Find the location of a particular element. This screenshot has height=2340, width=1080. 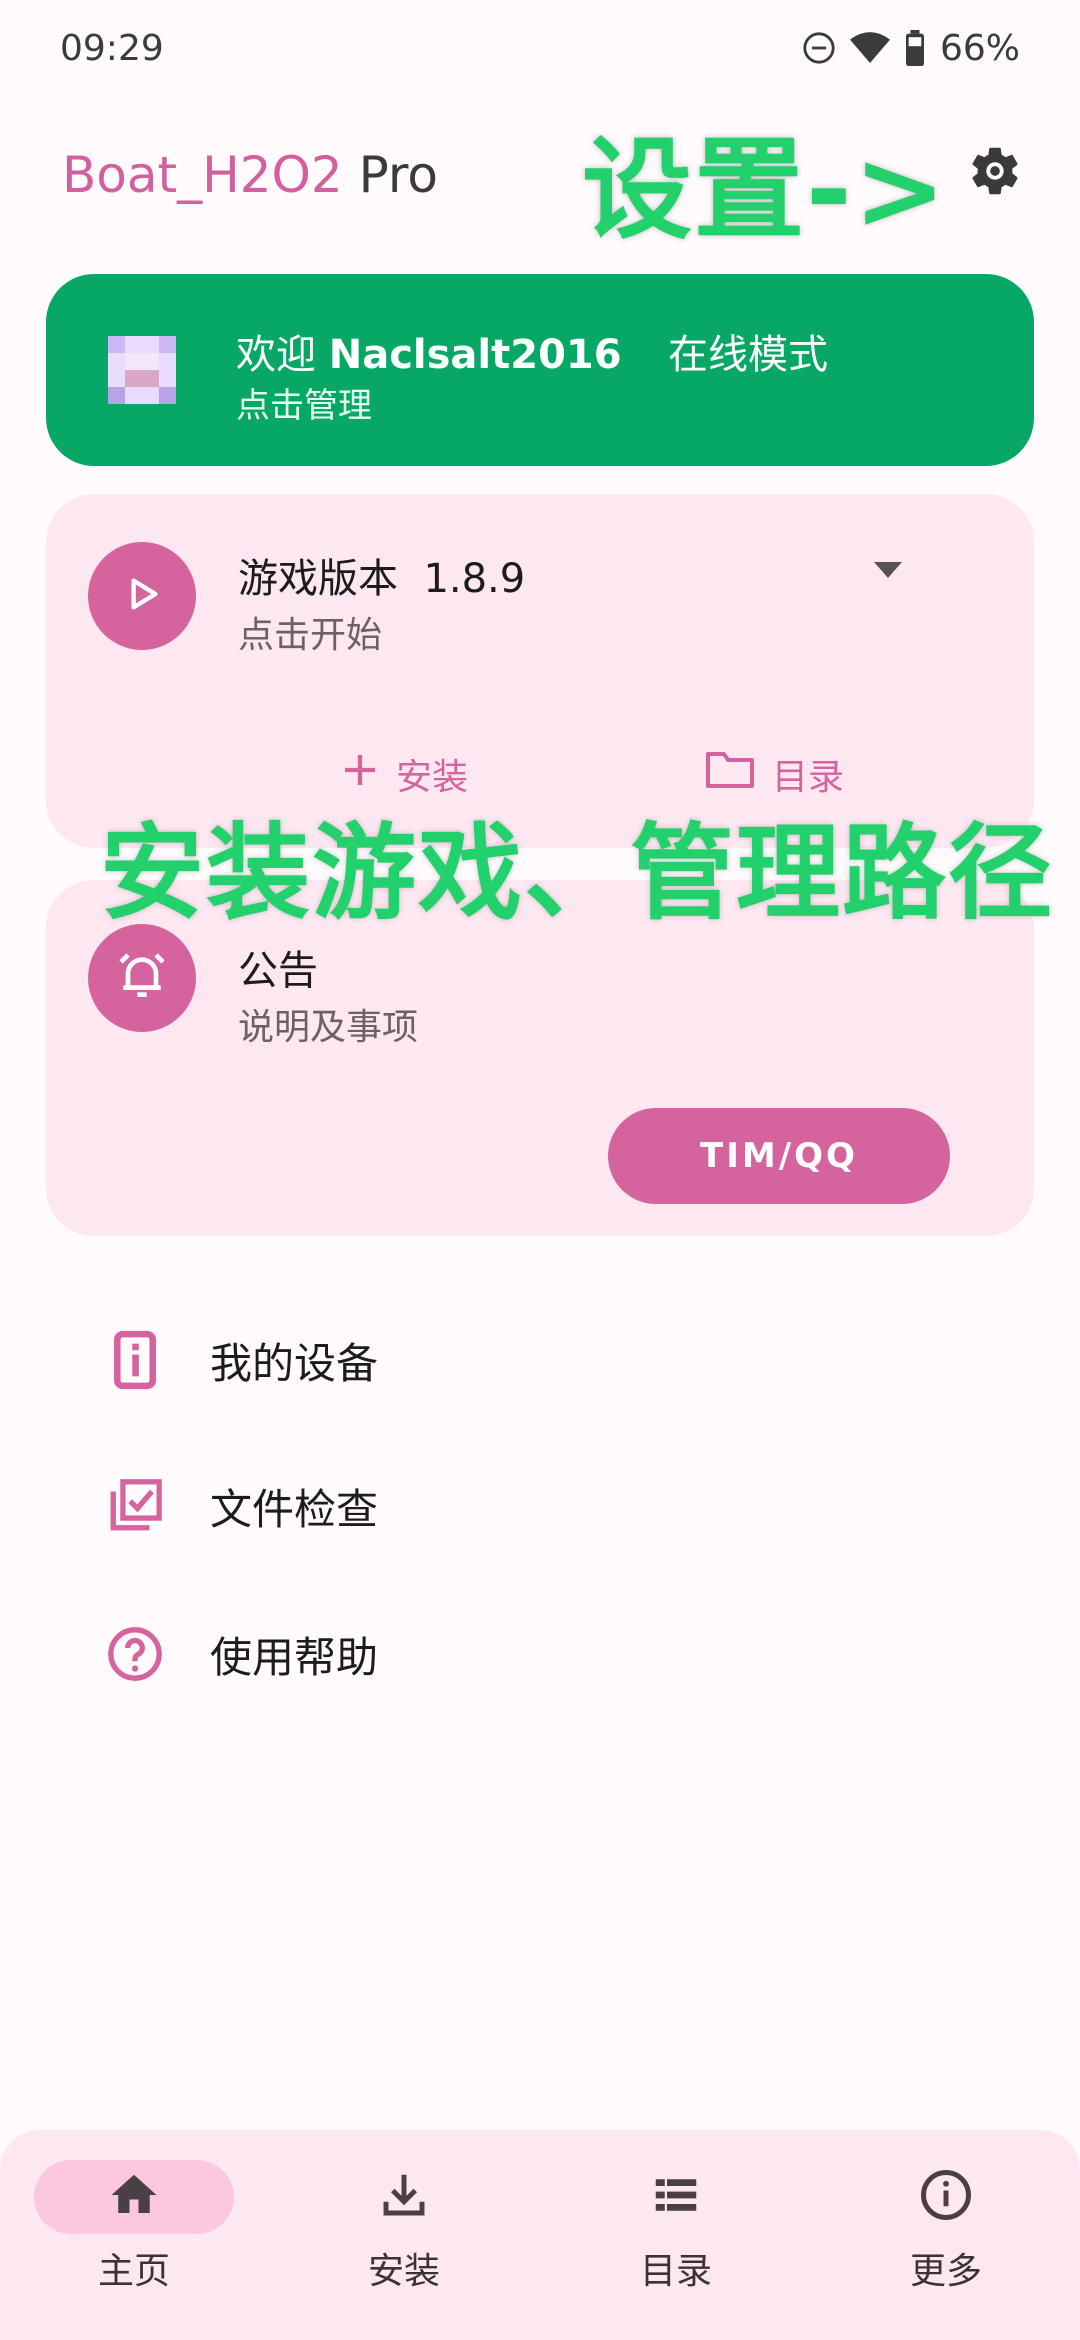

device-info-icon is located at coordinates (135, 1360).